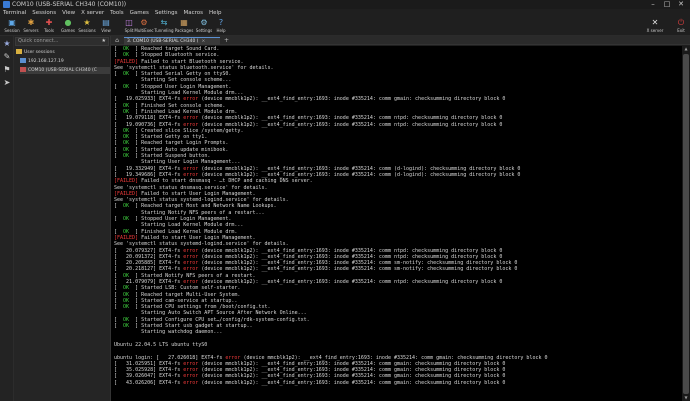  I want to click on terminal-segment: ] Stopped User Login Management., so click(180, 86).